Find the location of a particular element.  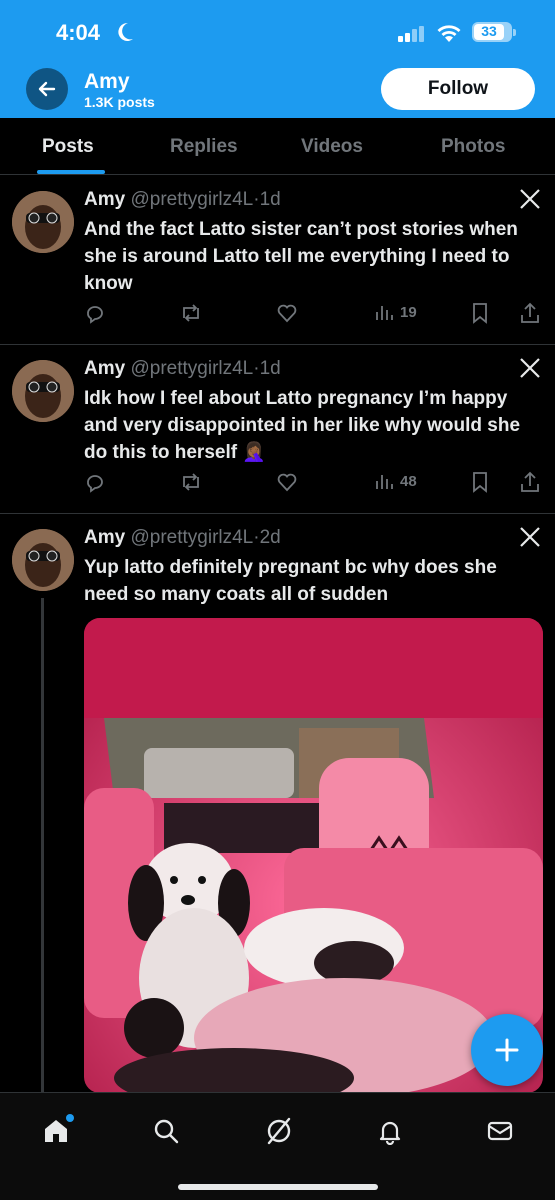

compose-post-button is located at coordinates (507, 1050).